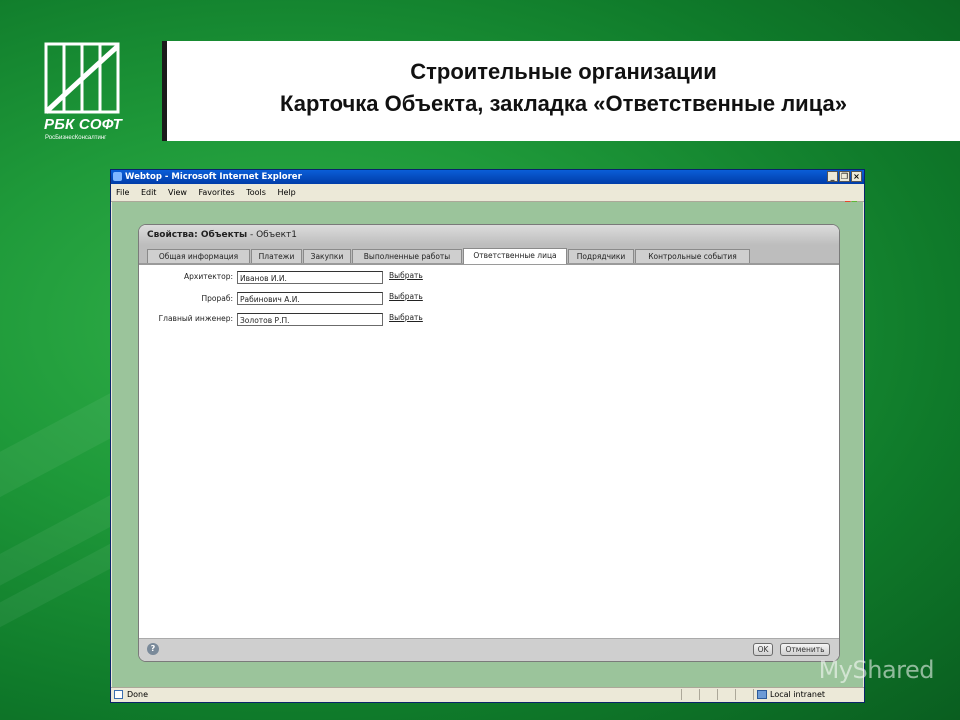 This screenshot has height=720, width=960. What do you see at coordinates (276, 256) in the screenshot?
I see `tab-payments: Платежи` at bounding box center [276, 256].